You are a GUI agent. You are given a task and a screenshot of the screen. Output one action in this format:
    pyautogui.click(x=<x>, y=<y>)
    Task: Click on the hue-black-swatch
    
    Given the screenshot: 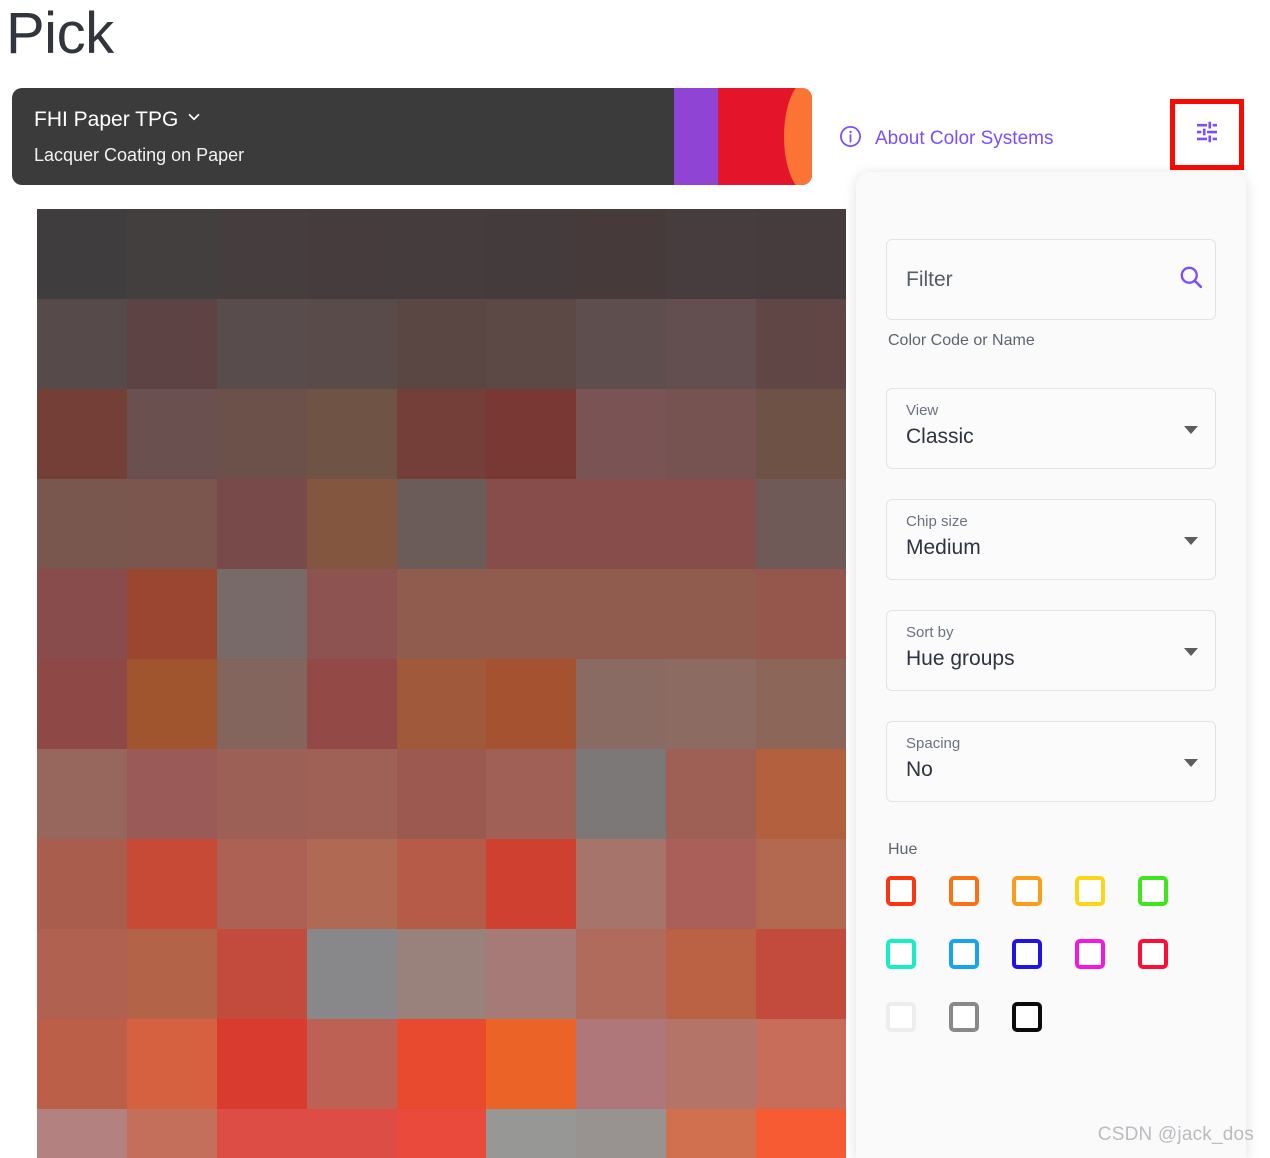 What is the action you would take?
    pyautogui.click(x=1027, y=1017)
    